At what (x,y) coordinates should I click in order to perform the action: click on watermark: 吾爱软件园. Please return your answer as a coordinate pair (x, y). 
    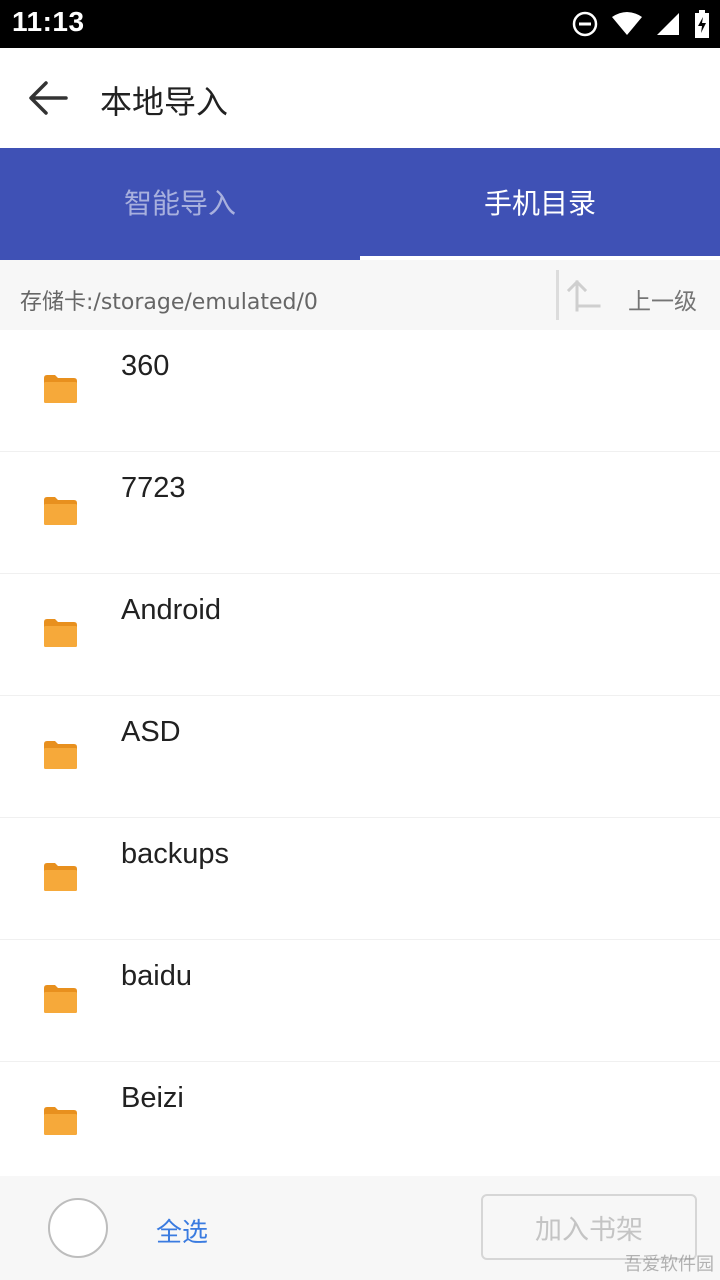
    Looking at the image, I should click on (669, 1264).